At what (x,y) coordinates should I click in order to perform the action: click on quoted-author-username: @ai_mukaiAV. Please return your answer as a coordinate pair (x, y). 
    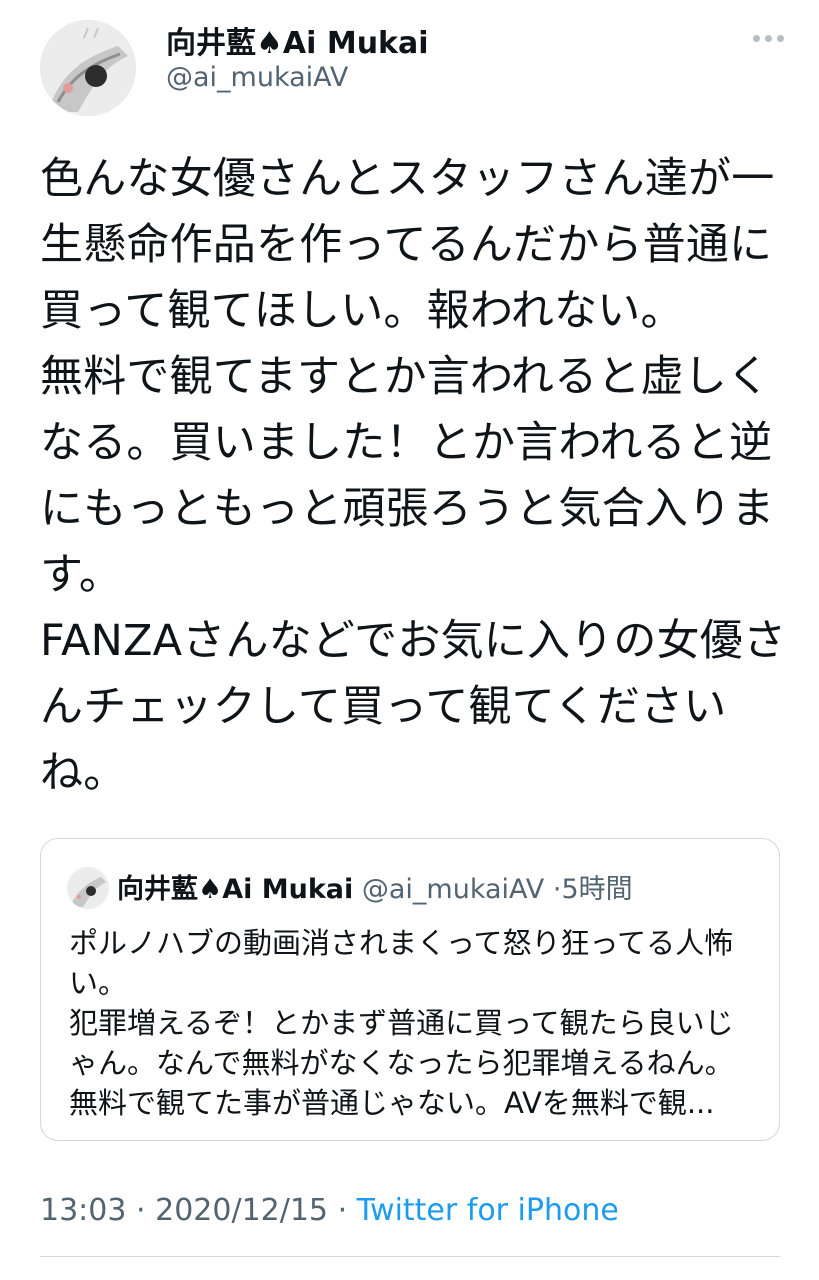
    Looking at the image, I should click on (453, 889).